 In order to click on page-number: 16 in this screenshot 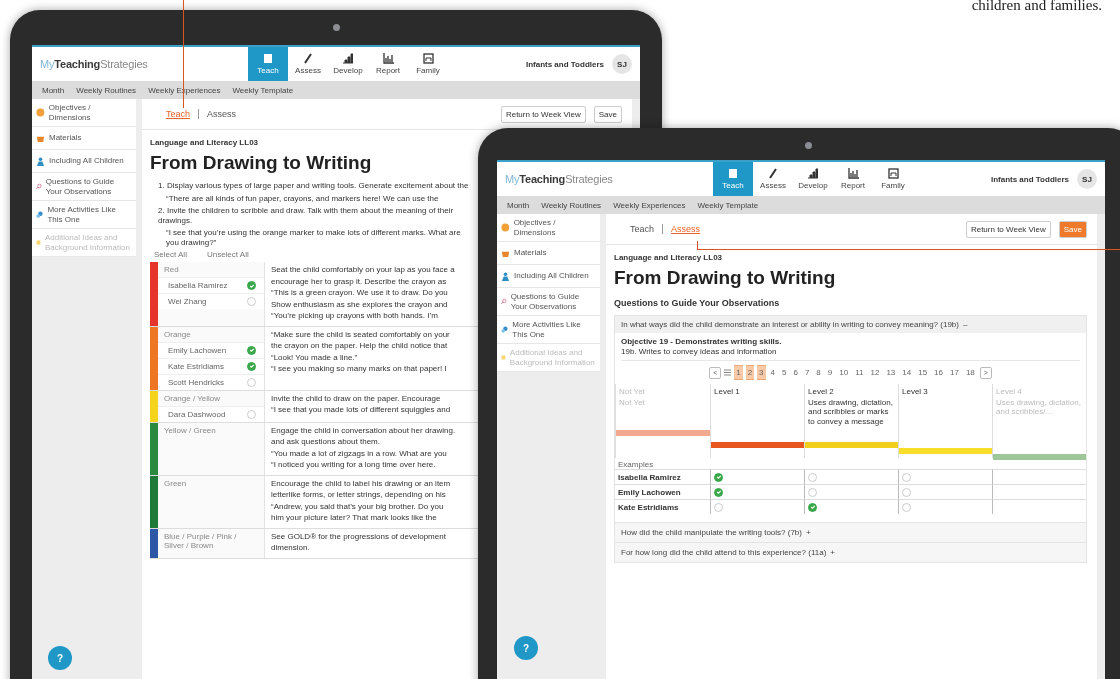, I will do `click(938, 372)`.